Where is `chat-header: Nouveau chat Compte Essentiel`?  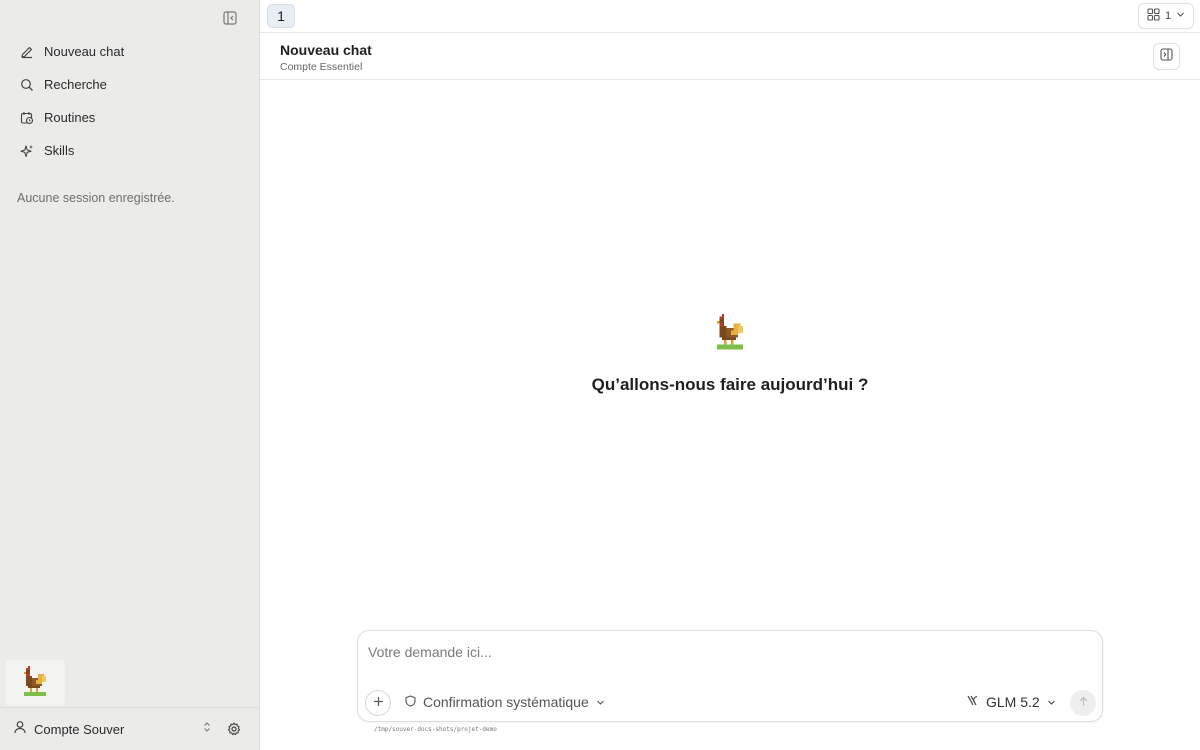
chat-header: Nouveau chat Compte Essentiel is located at coordinates (730, 56).